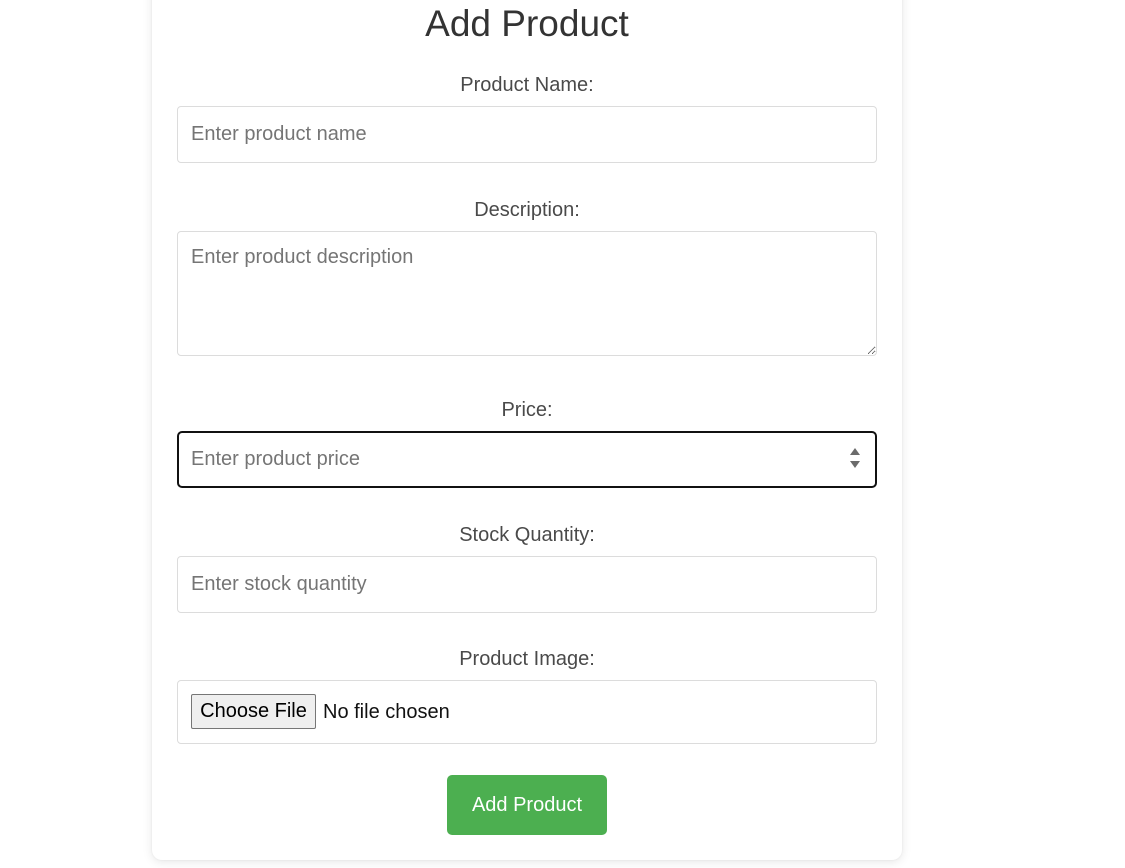 The image size is (1125, 868). What do you see at coordinates (527, 410) in the screenshot?
I see `price-label: Price:` at bounding box center [527, 410].